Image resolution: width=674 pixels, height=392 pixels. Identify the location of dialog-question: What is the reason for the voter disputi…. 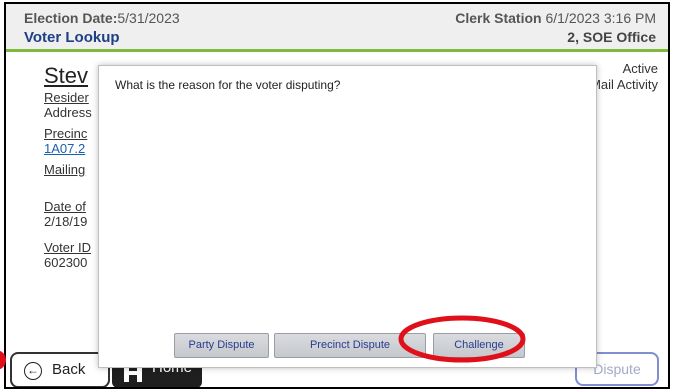
(228, 85).